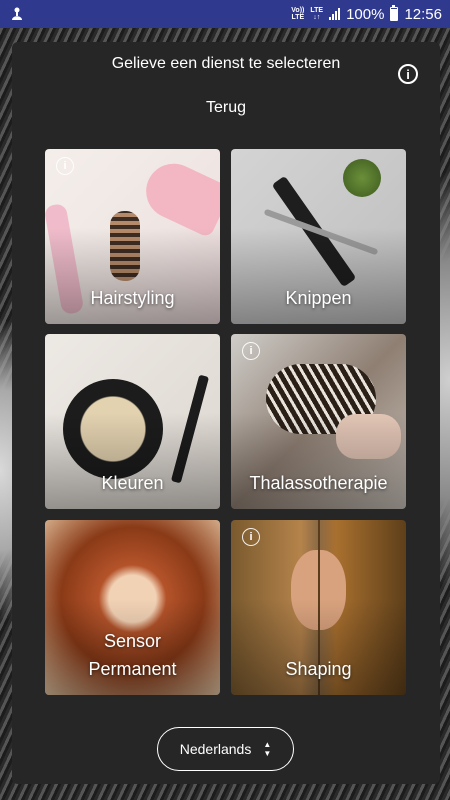  Describe the element at coordinates (132, 483) in the screenshot. I see `service-label: Kleuren` at that location.